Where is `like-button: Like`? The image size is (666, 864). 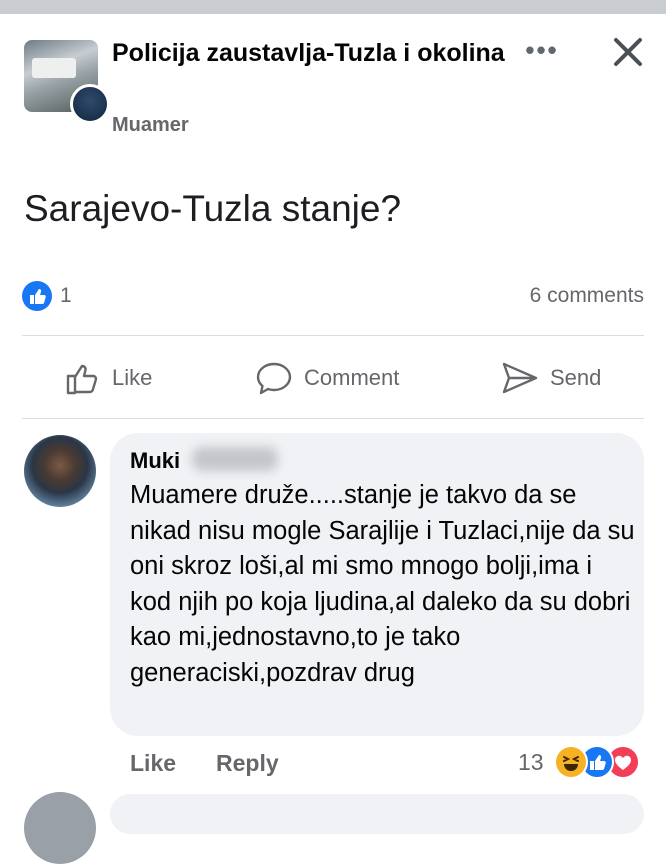
like-button: Like is located at coordinates (107, 378).